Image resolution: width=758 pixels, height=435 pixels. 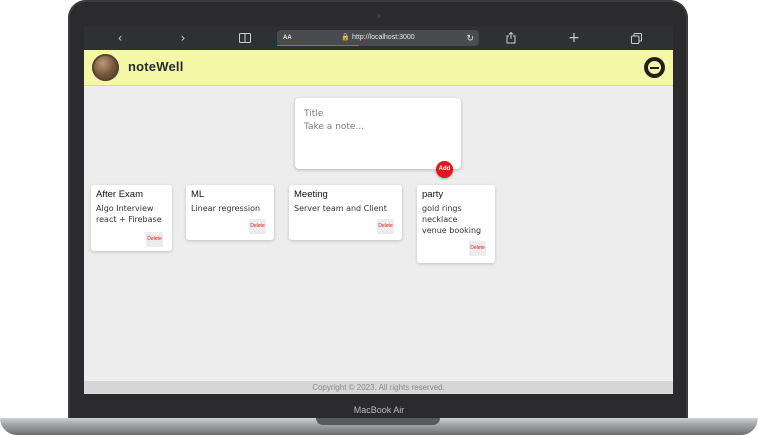 What do you see at coordinates (318, 45) in the screenshot?
I see `page-load-progress` at bounding box center [318, 45].